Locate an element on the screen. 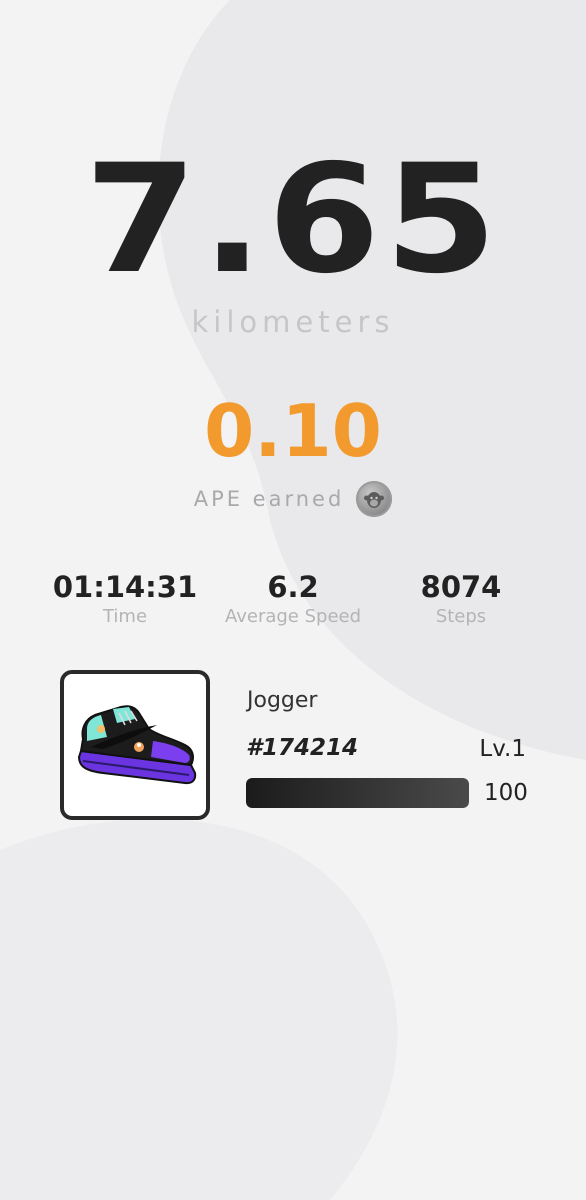 This screenshot has height=1200, width=586. stat-time: 01:14:31 Time is located at coordinates (125, 598).